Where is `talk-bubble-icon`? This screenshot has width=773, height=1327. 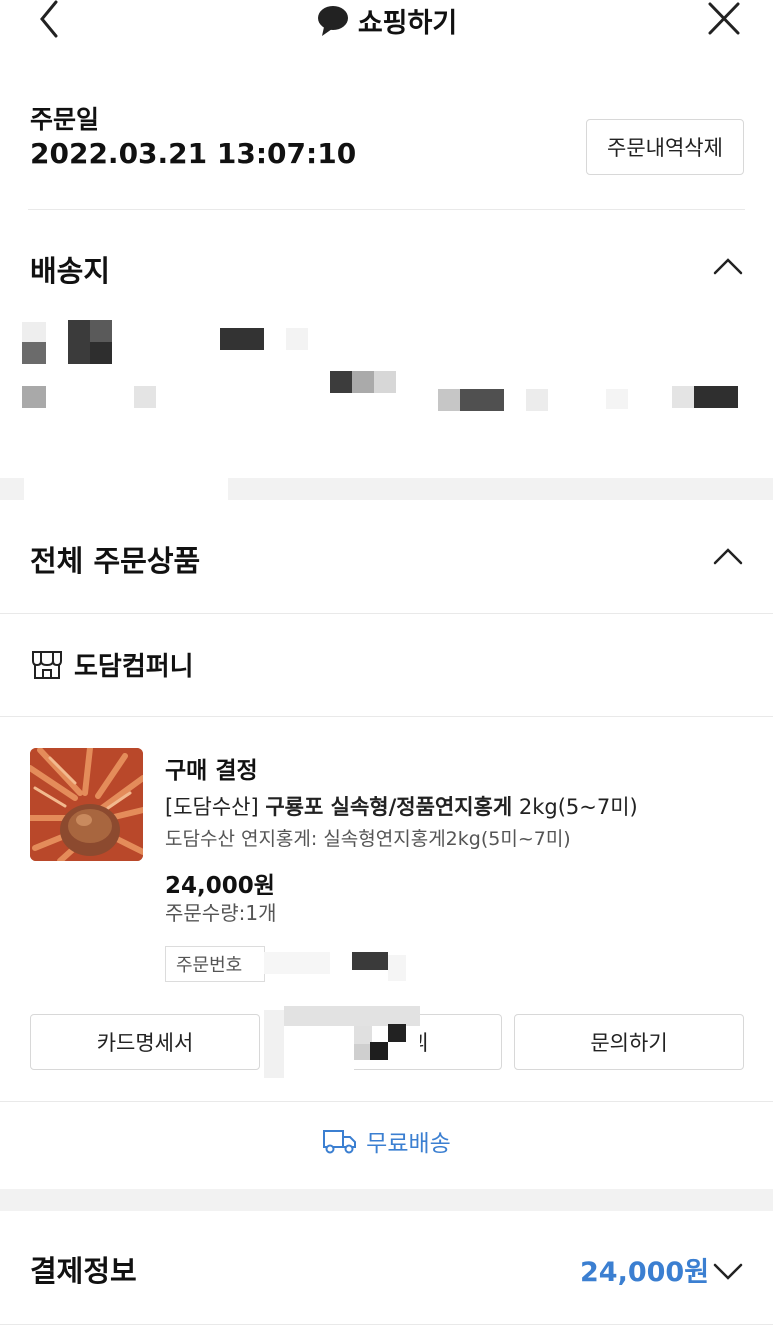 talk-bubble-icon is located at coordinates (332, 21).